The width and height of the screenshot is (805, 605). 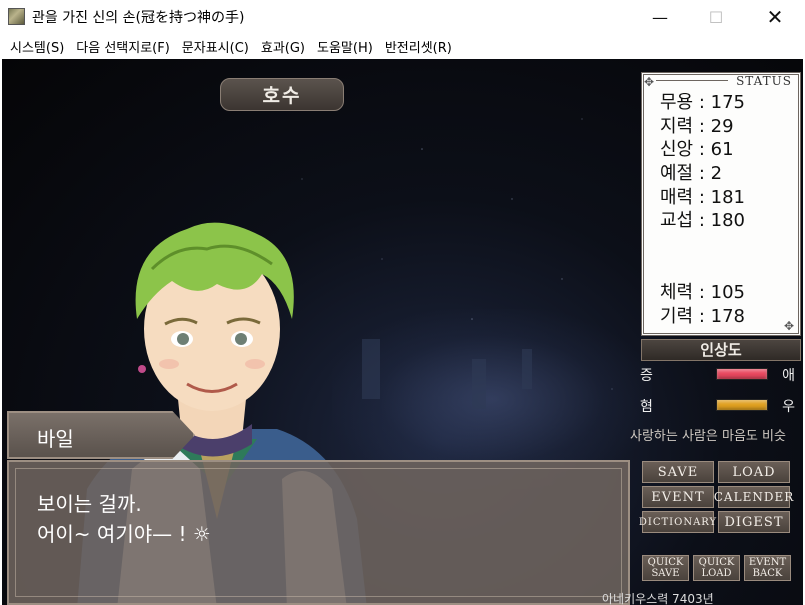 I want to click on menu-help: 도움말(H), so click(x=345, y=46).